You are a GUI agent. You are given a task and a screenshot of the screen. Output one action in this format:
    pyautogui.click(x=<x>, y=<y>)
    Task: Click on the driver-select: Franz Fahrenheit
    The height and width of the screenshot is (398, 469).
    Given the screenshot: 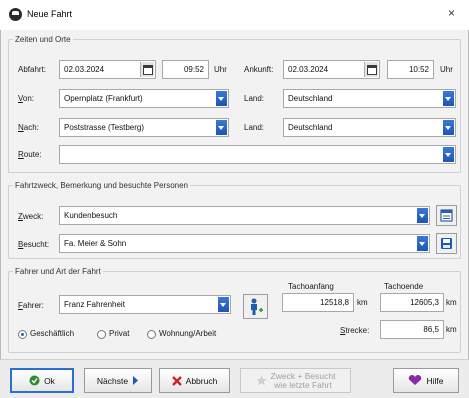 What is the action you would take?
    pyautogui.click(x=145, y=304)
    